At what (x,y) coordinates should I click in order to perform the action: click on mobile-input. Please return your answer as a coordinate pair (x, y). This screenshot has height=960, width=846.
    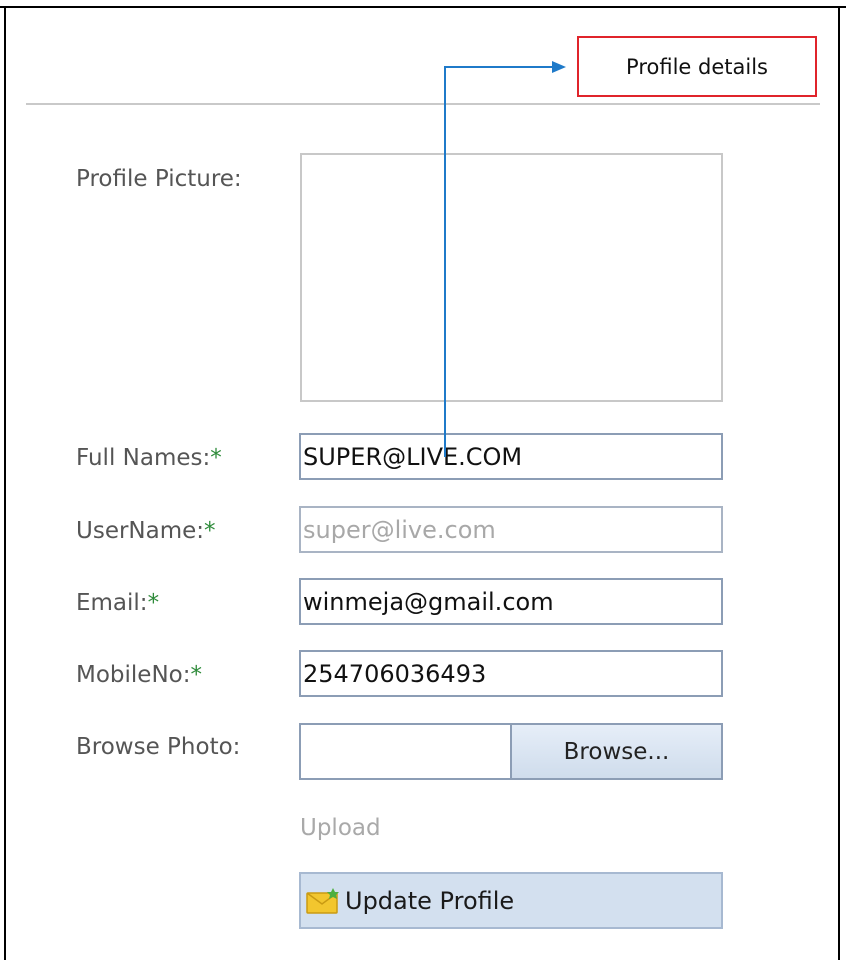
    Looking at the image, I should click on (511, 673).